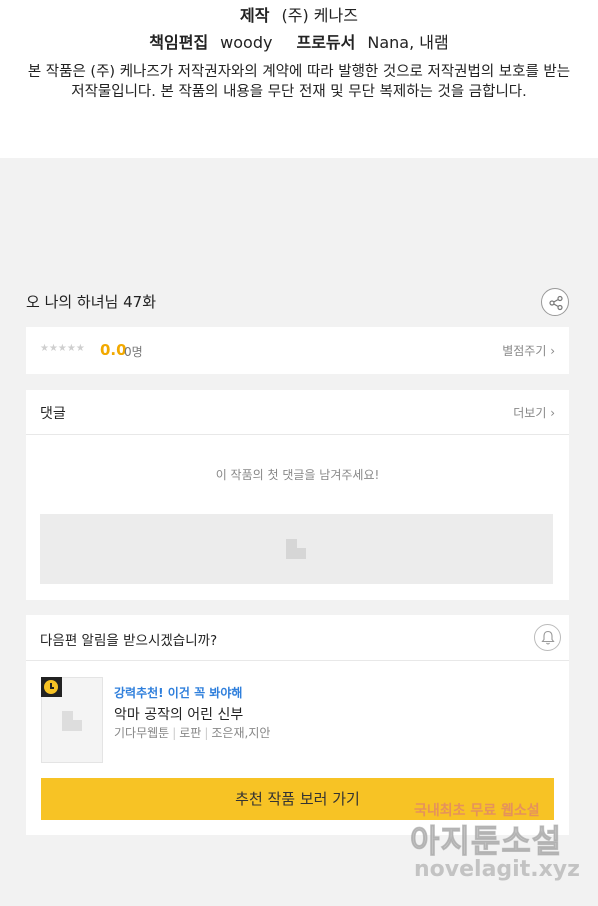  I want to click on producer-value: Nana, 내램, so click(408, 42).